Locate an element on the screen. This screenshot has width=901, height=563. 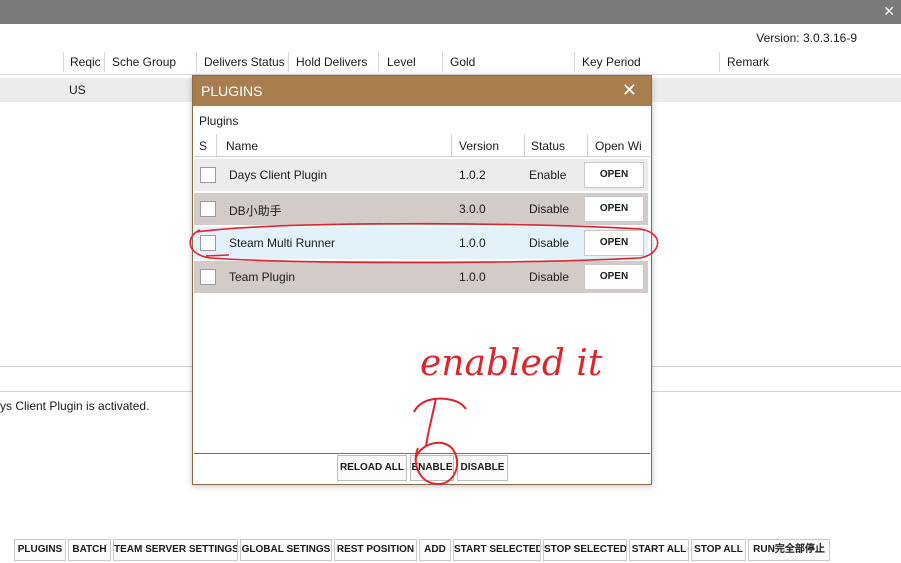
column-gold: Gold is located at coordinates (462, 62).